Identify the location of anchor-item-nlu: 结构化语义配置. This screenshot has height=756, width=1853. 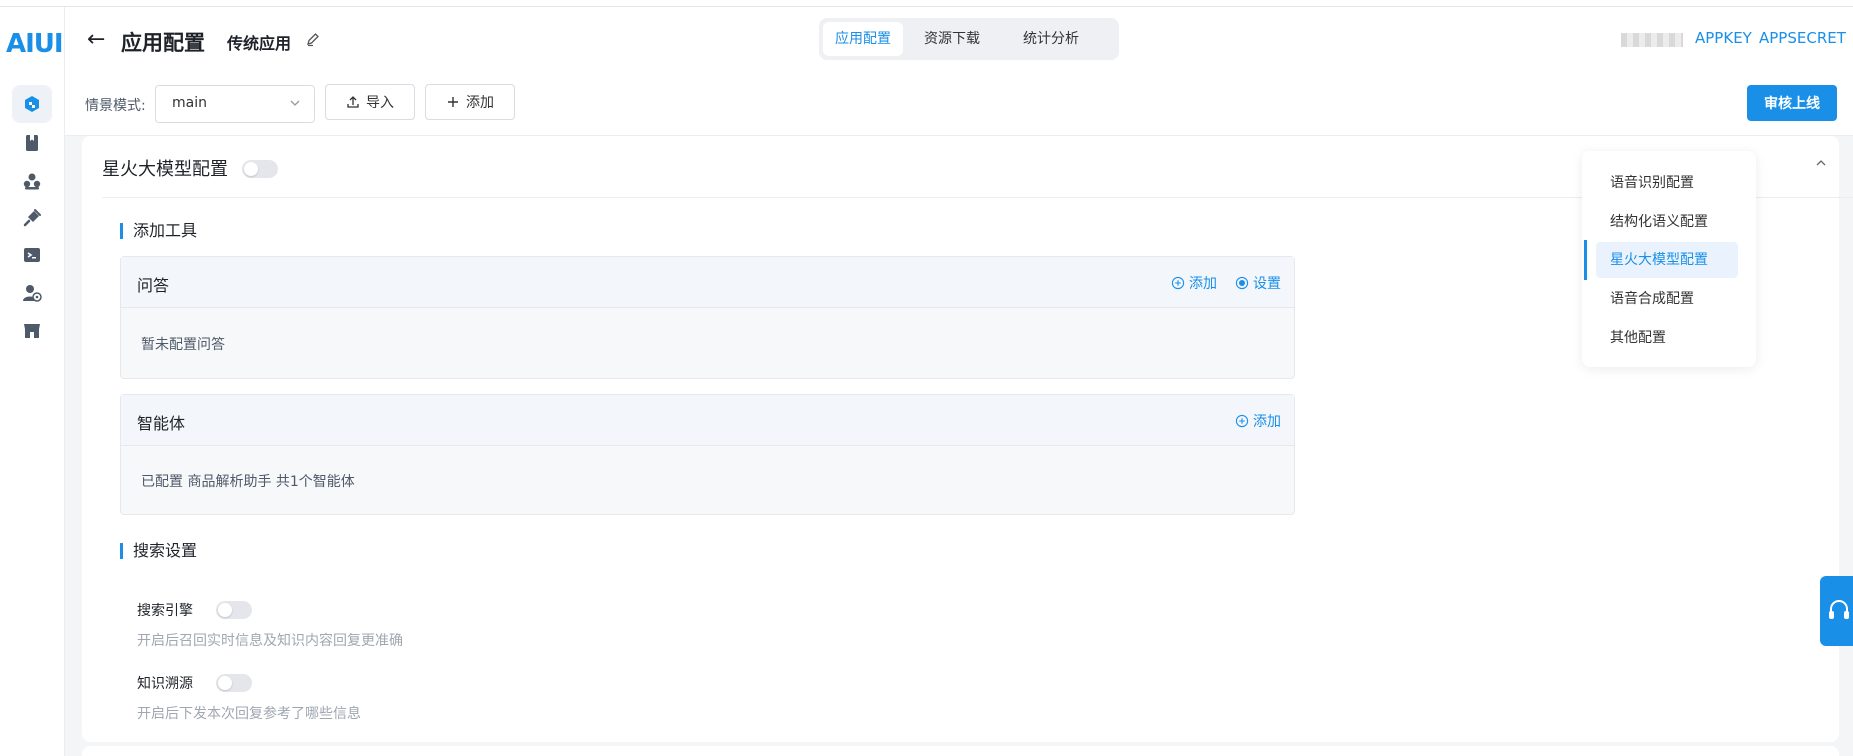
(1667, 222).